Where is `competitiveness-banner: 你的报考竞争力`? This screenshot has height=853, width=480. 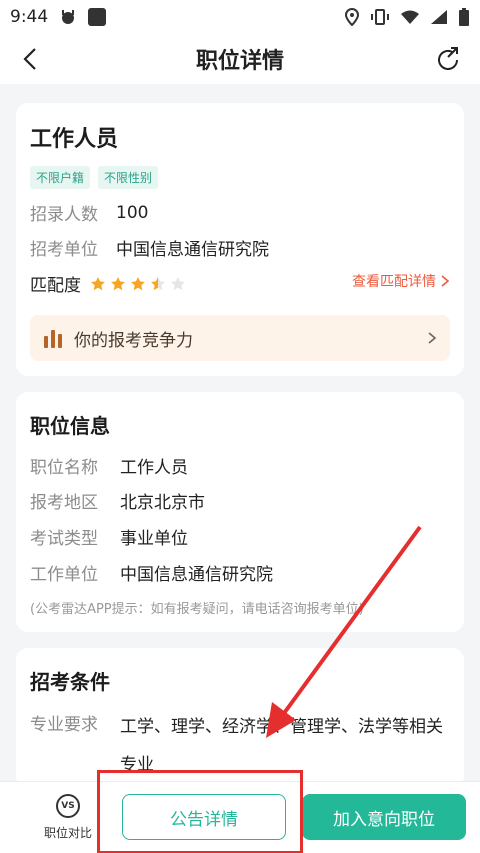 competitiveness-banner: 你的报考竞争力 is located at coordinates (240, 338).